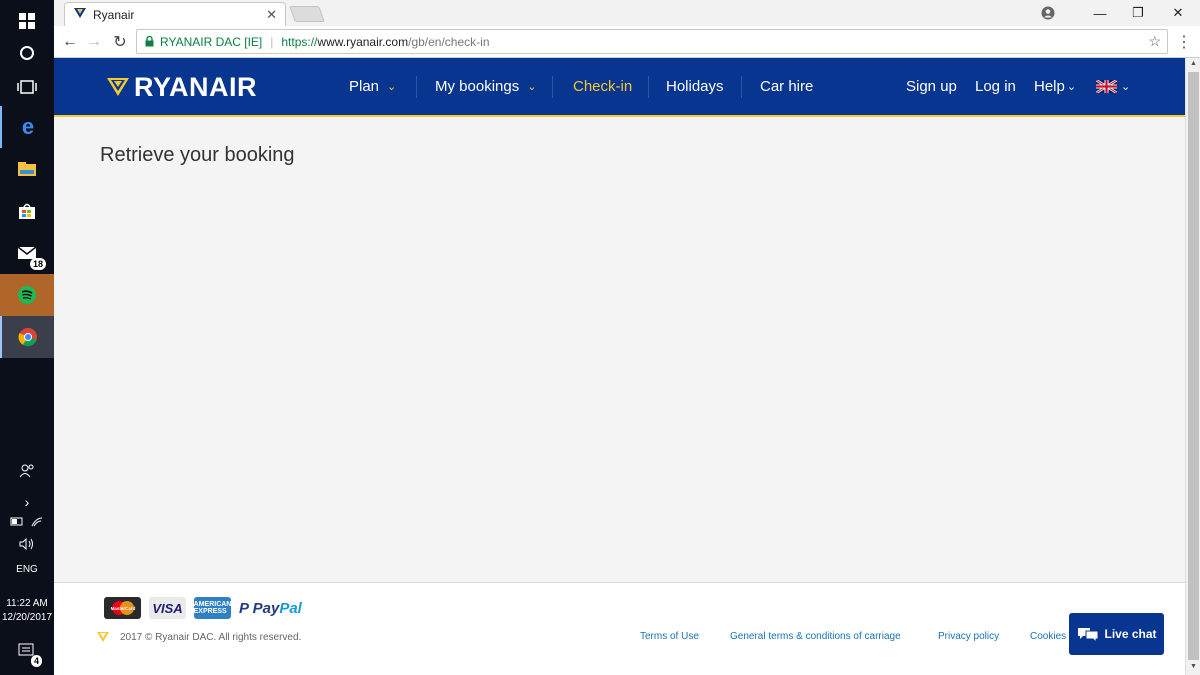  Describe the element at coordinates (212, 608) in the screenshot. I see `amex-icon: AMERICAN EXPRESS` at that location.